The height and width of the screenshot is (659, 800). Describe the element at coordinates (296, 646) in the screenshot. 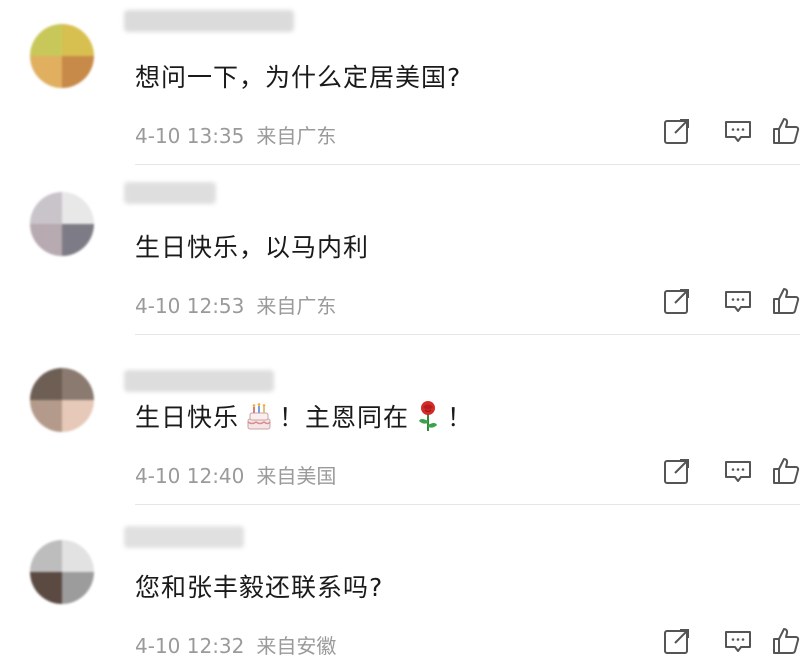

I see `comment-location: 来自安徽` at that location.